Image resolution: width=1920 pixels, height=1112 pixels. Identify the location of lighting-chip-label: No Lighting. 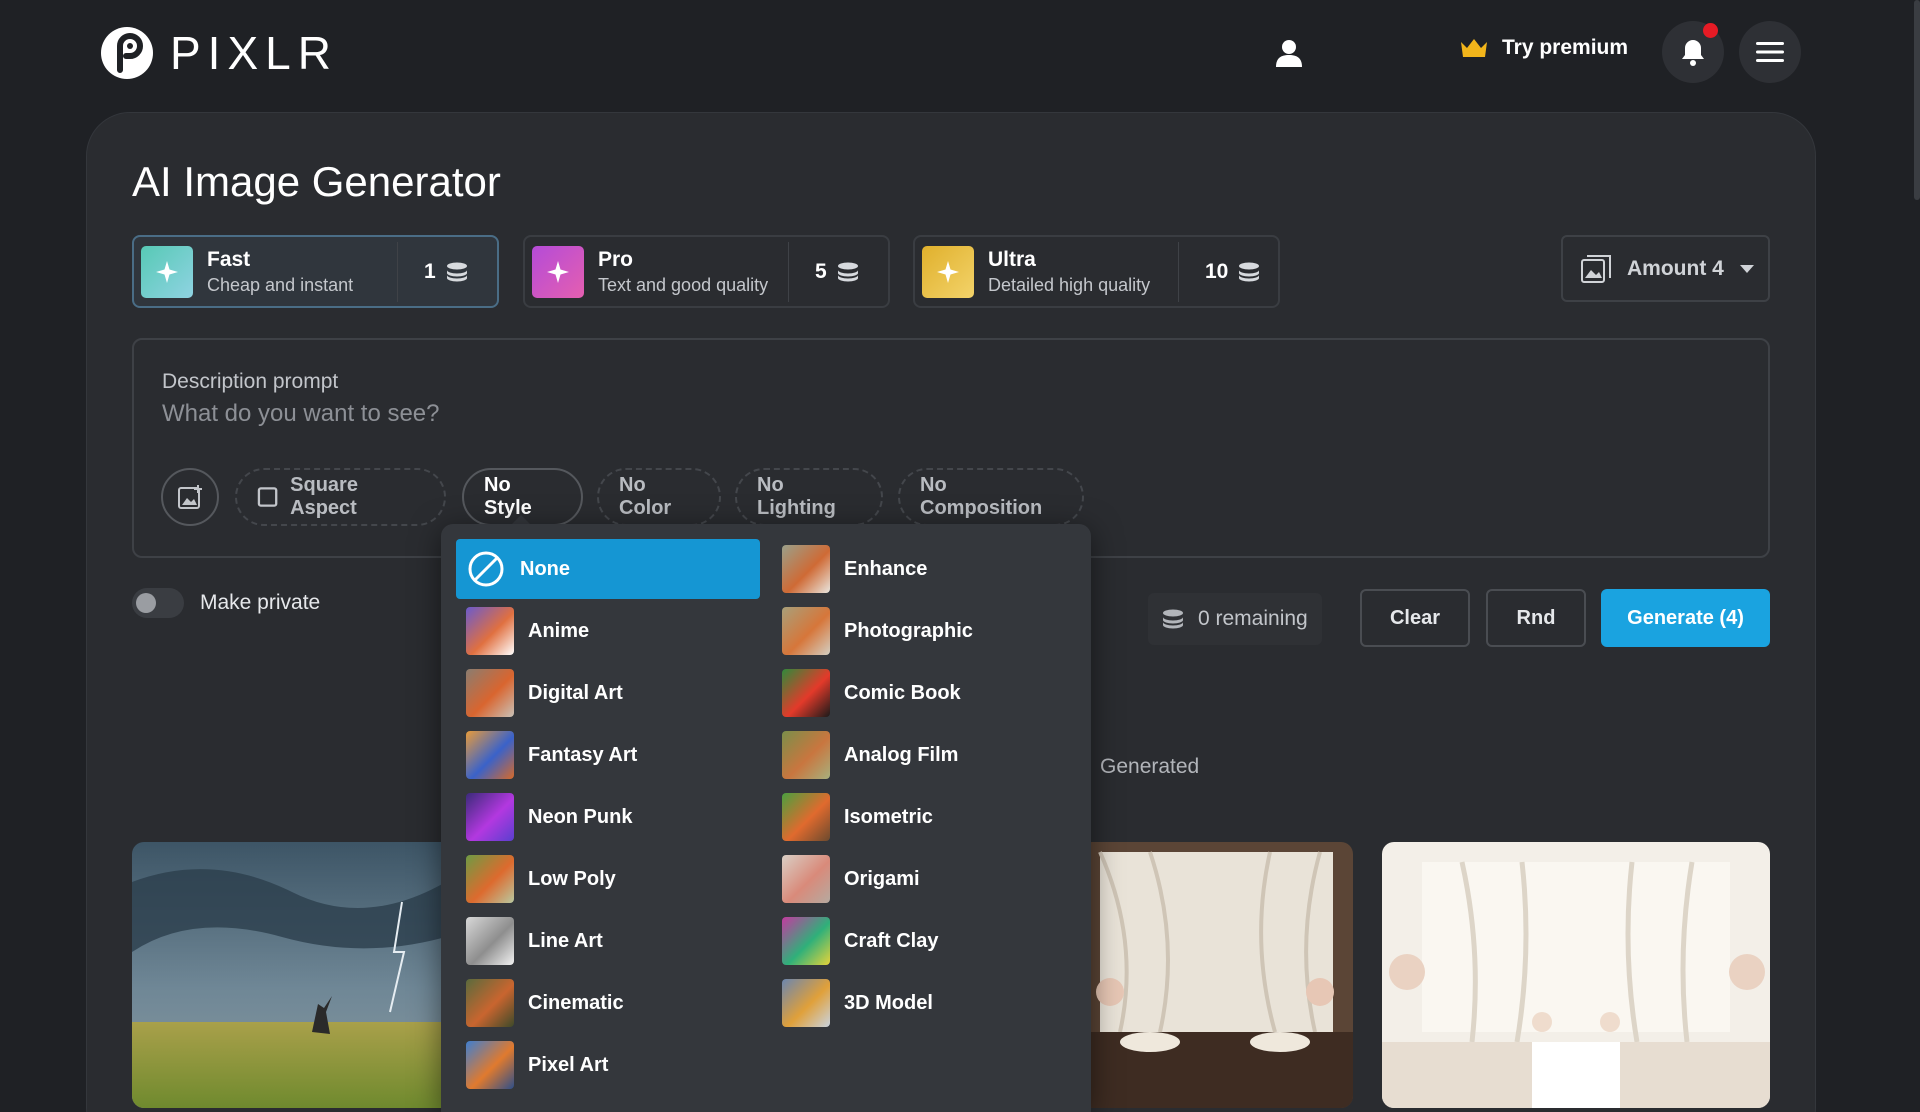
(796, 496).